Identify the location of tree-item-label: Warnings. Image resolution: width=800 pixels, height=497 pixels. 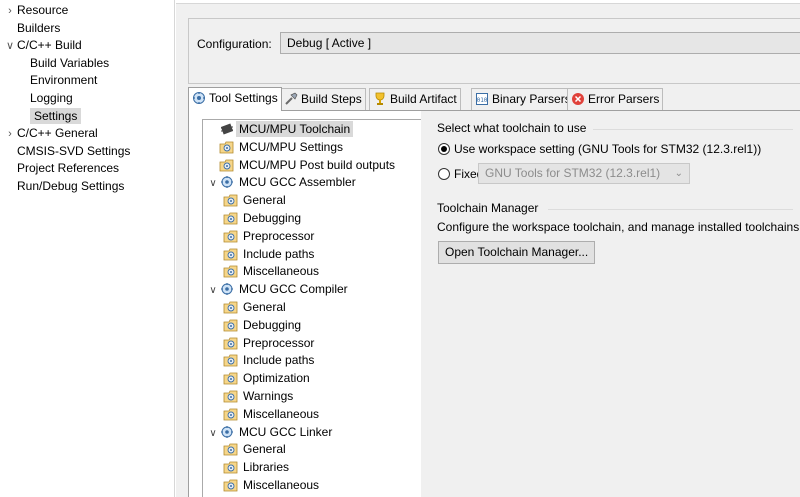
(268, 396).